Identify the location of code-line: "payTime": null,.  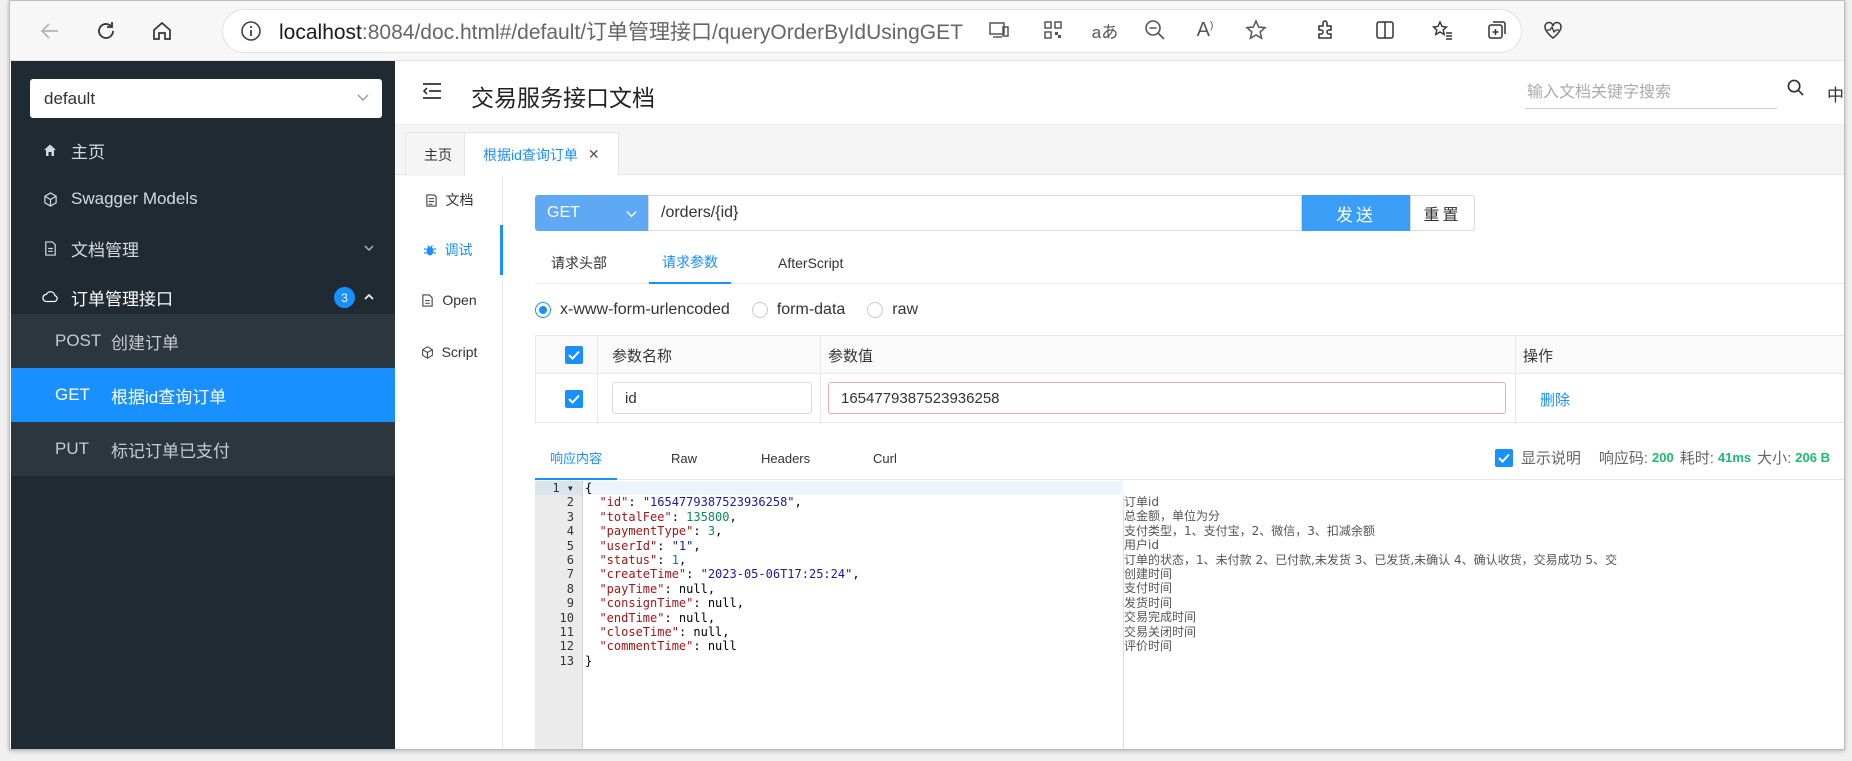
(657, 588).